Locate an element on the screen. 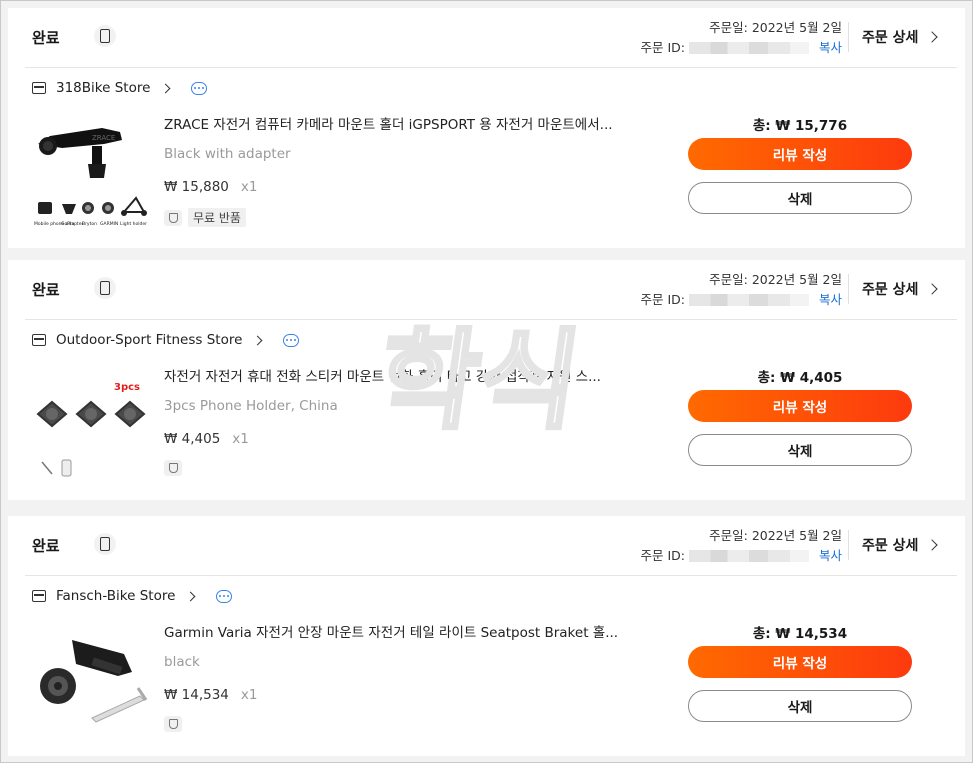 Image resolution: width=973 pixels, height=763 pixels. thumb-caption: GoPro is located at coordinates (68, 224).